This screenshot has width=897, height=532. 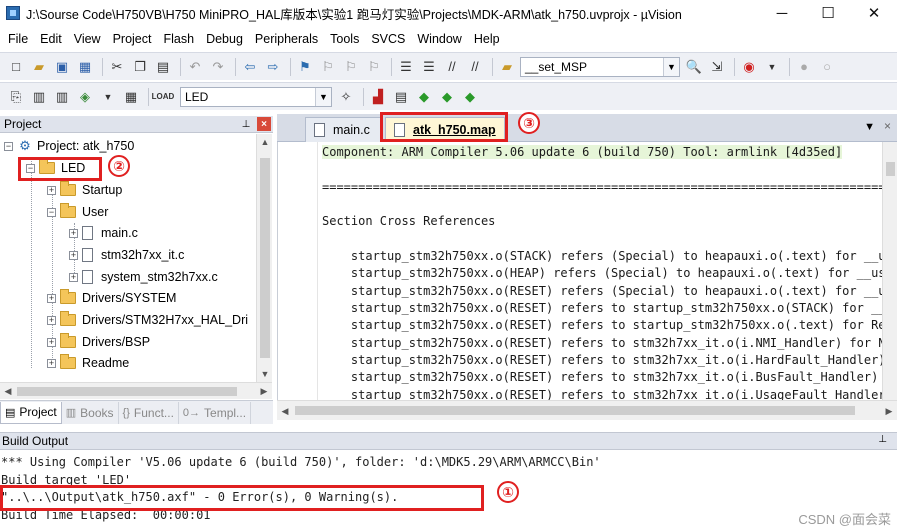 I want to click on project-vertical-scrollbar: ▲ ▼, so click(x=264, y=258).